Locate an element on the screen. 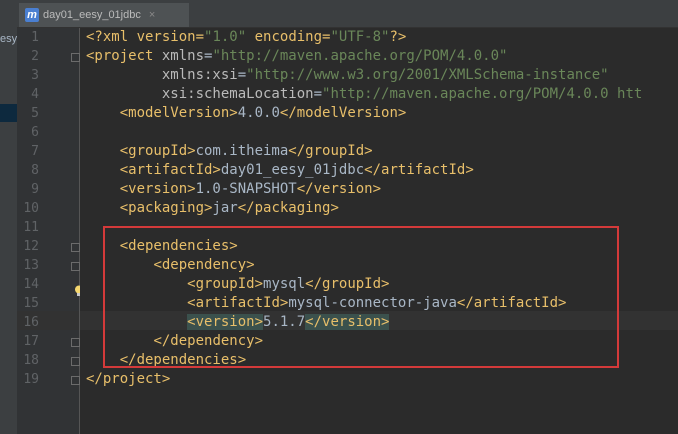 Image resolution: width=678 pixels, height=434 pixels. code-line: <packaging>jar</packaging> is located at coordinates (212, 208).